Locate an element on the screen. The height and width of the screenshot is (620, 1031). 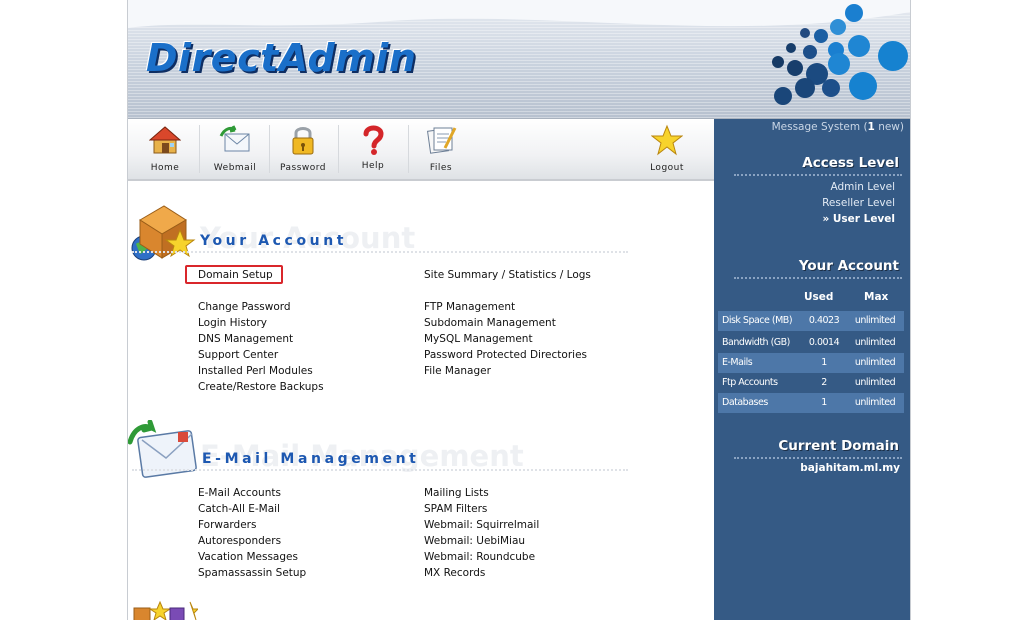
toolbar-help-label: Help is located at coordinates (373, 166).